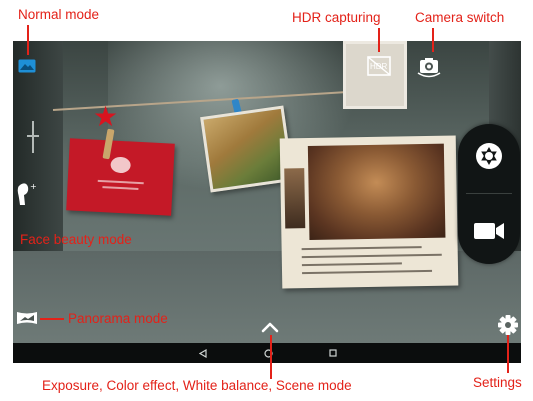 The width and height of the screenshot is (533, 401). Describe the element at coordinates (120, 177) in the screenshot. I see `scene-red-card` at that location.